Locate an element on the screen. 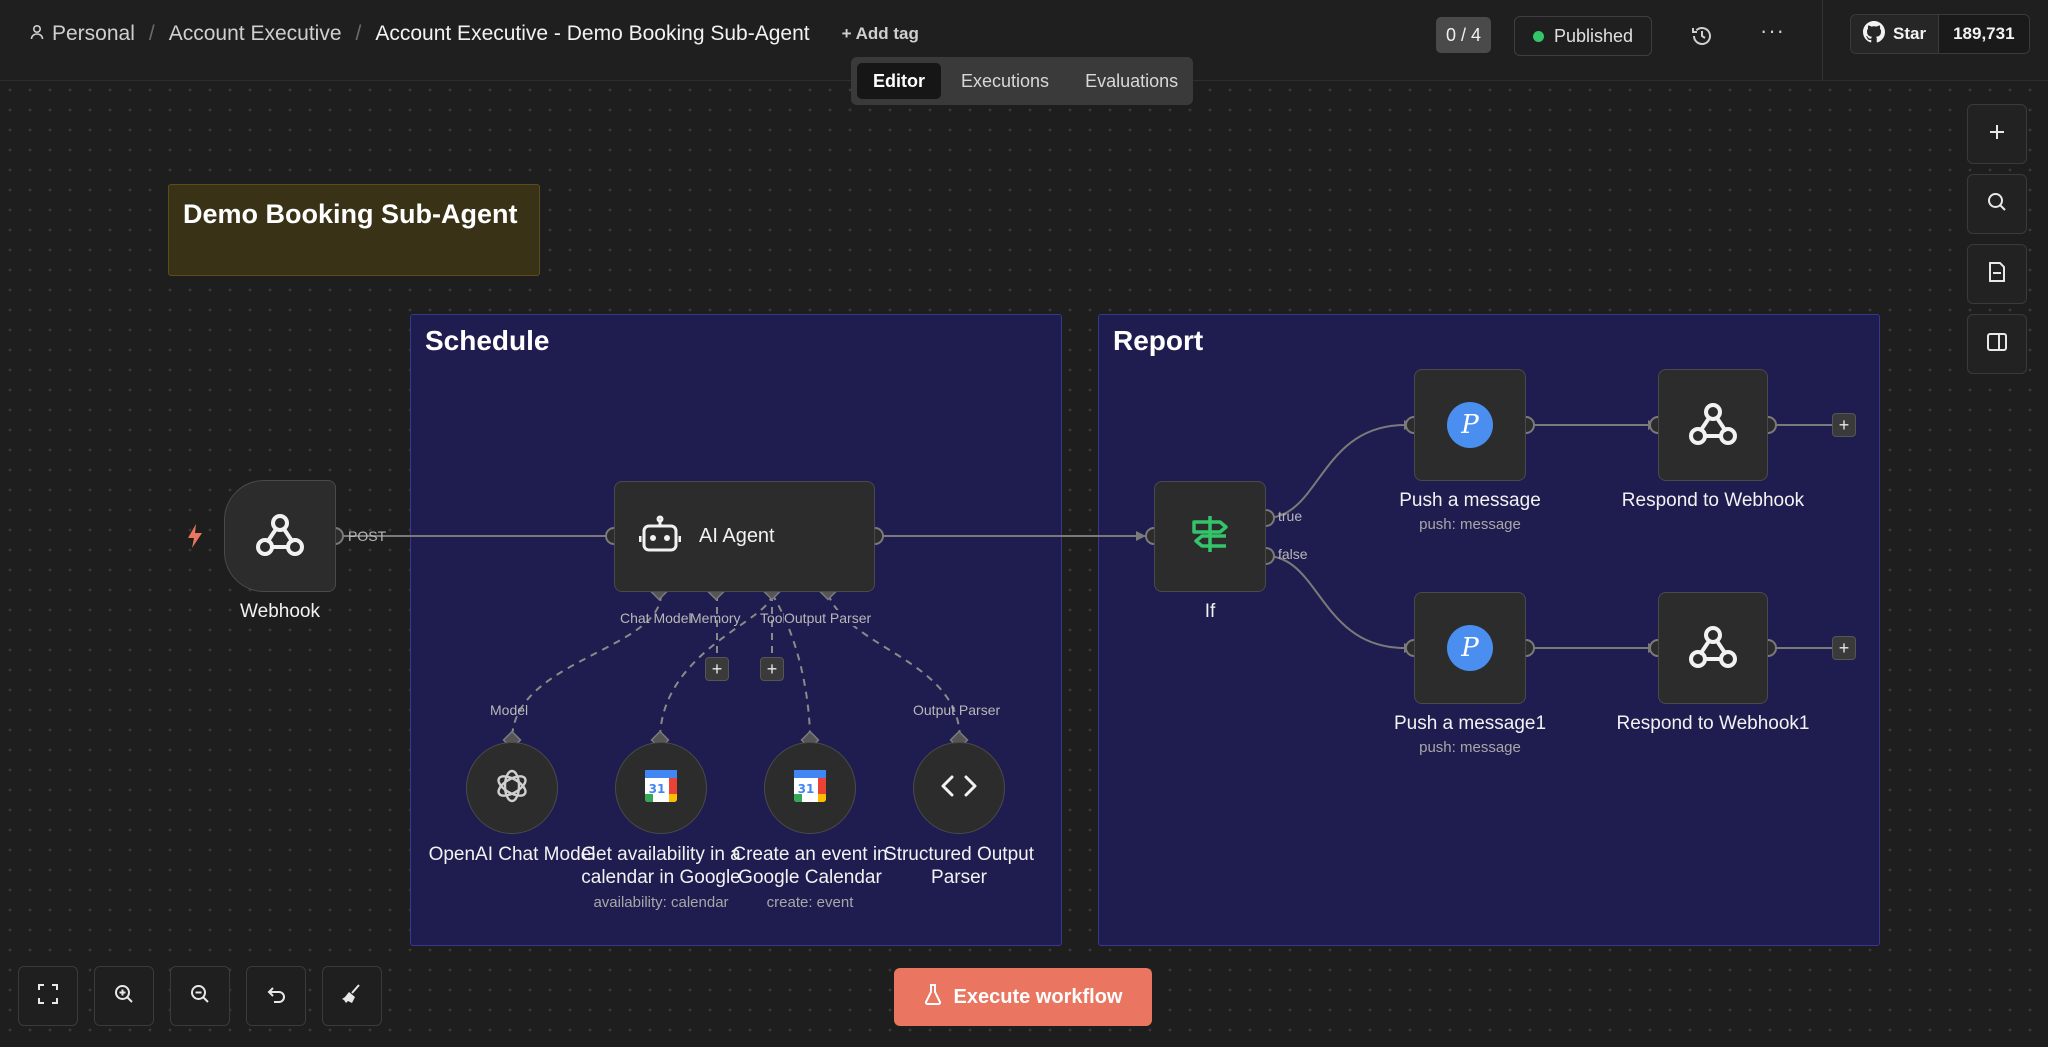  status-label: Published is located at coordinates (1593, 35).